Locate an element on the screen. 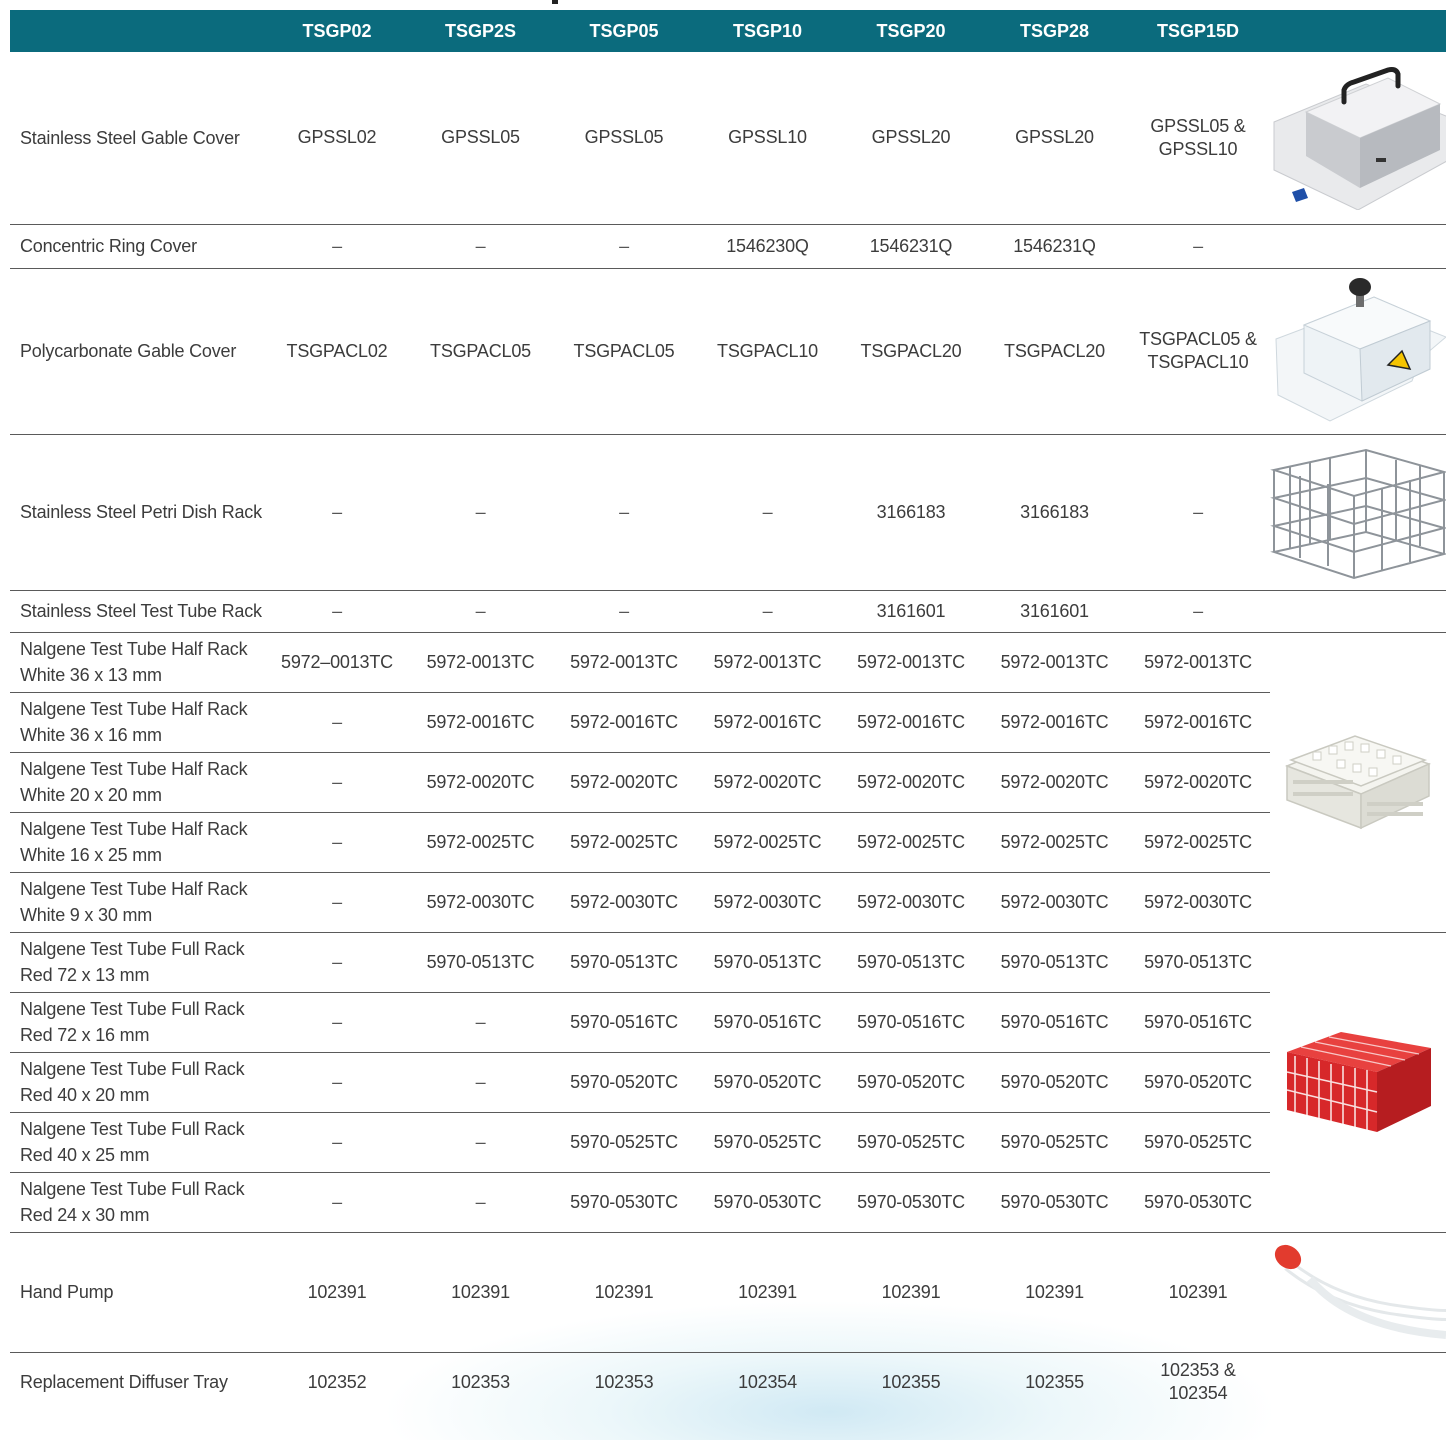  top-strip is located at coordinates (723, 5).